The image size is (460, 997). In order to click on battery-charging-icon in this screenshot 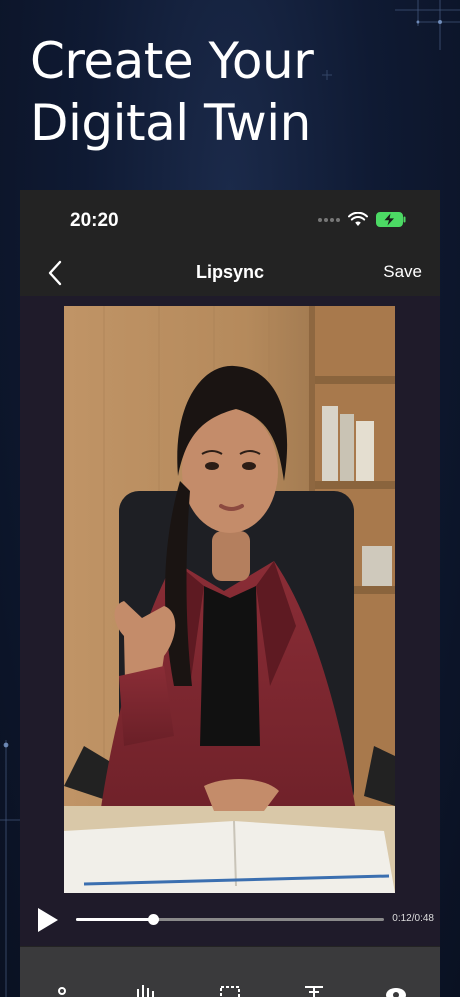, I will do `click(391, 219)`.